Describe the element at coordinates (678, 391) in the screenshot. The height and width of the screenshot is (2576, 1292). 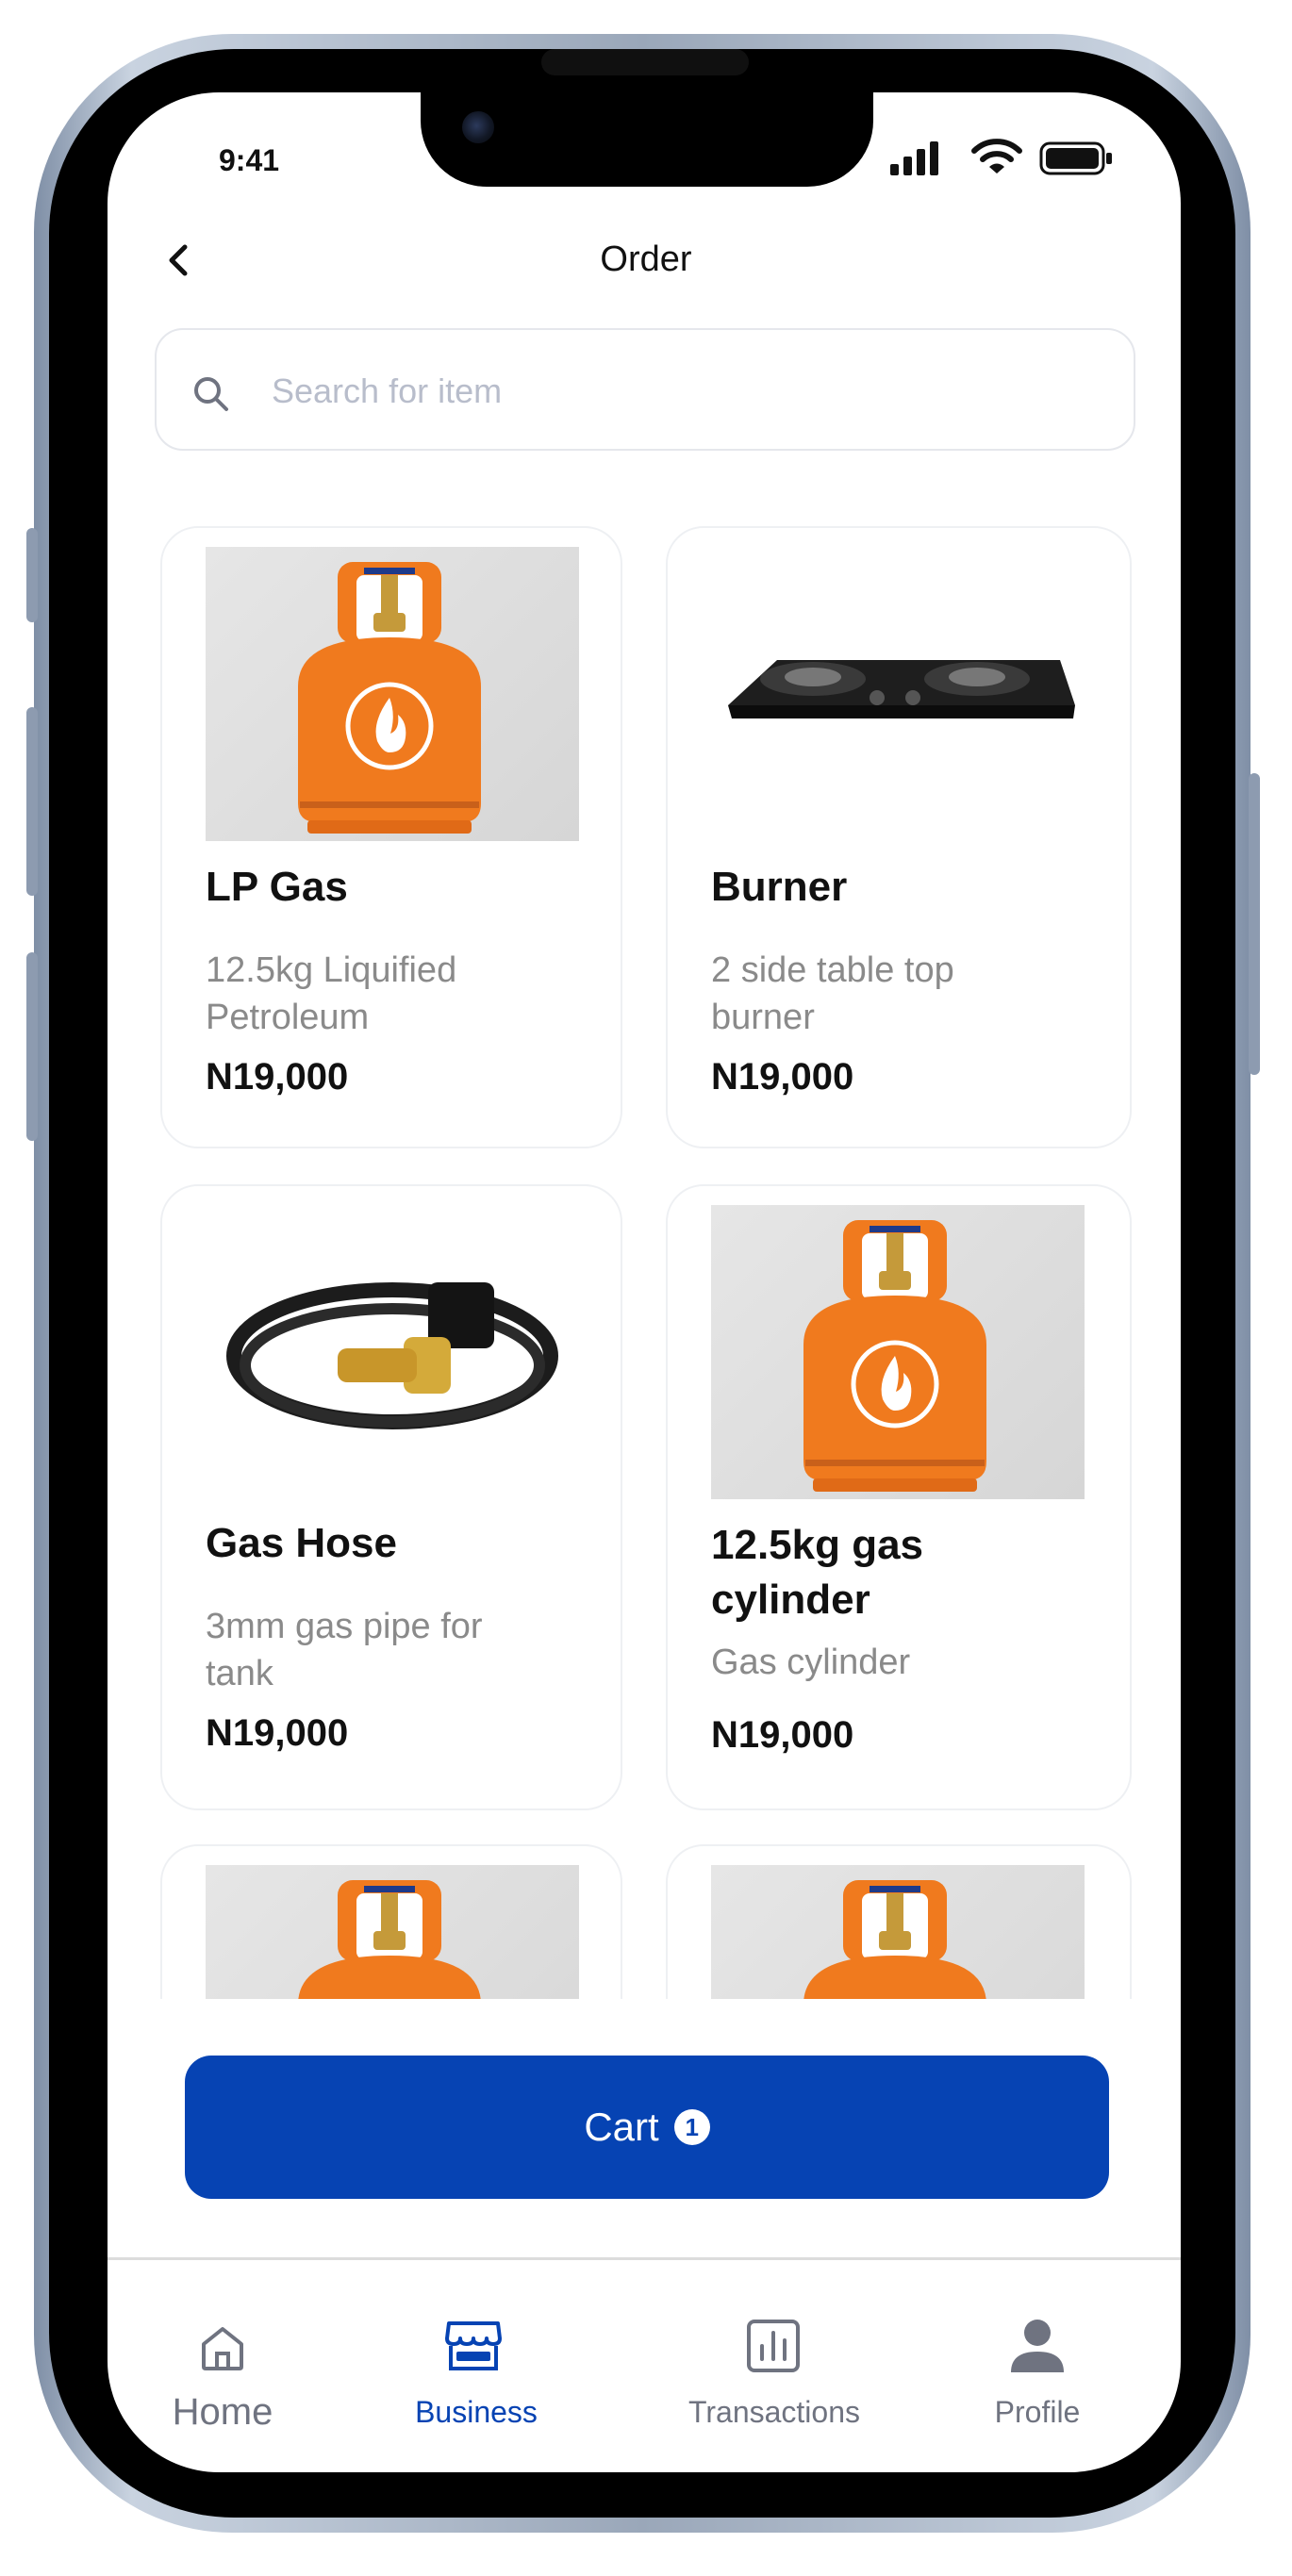
I see `search-input` at that location.